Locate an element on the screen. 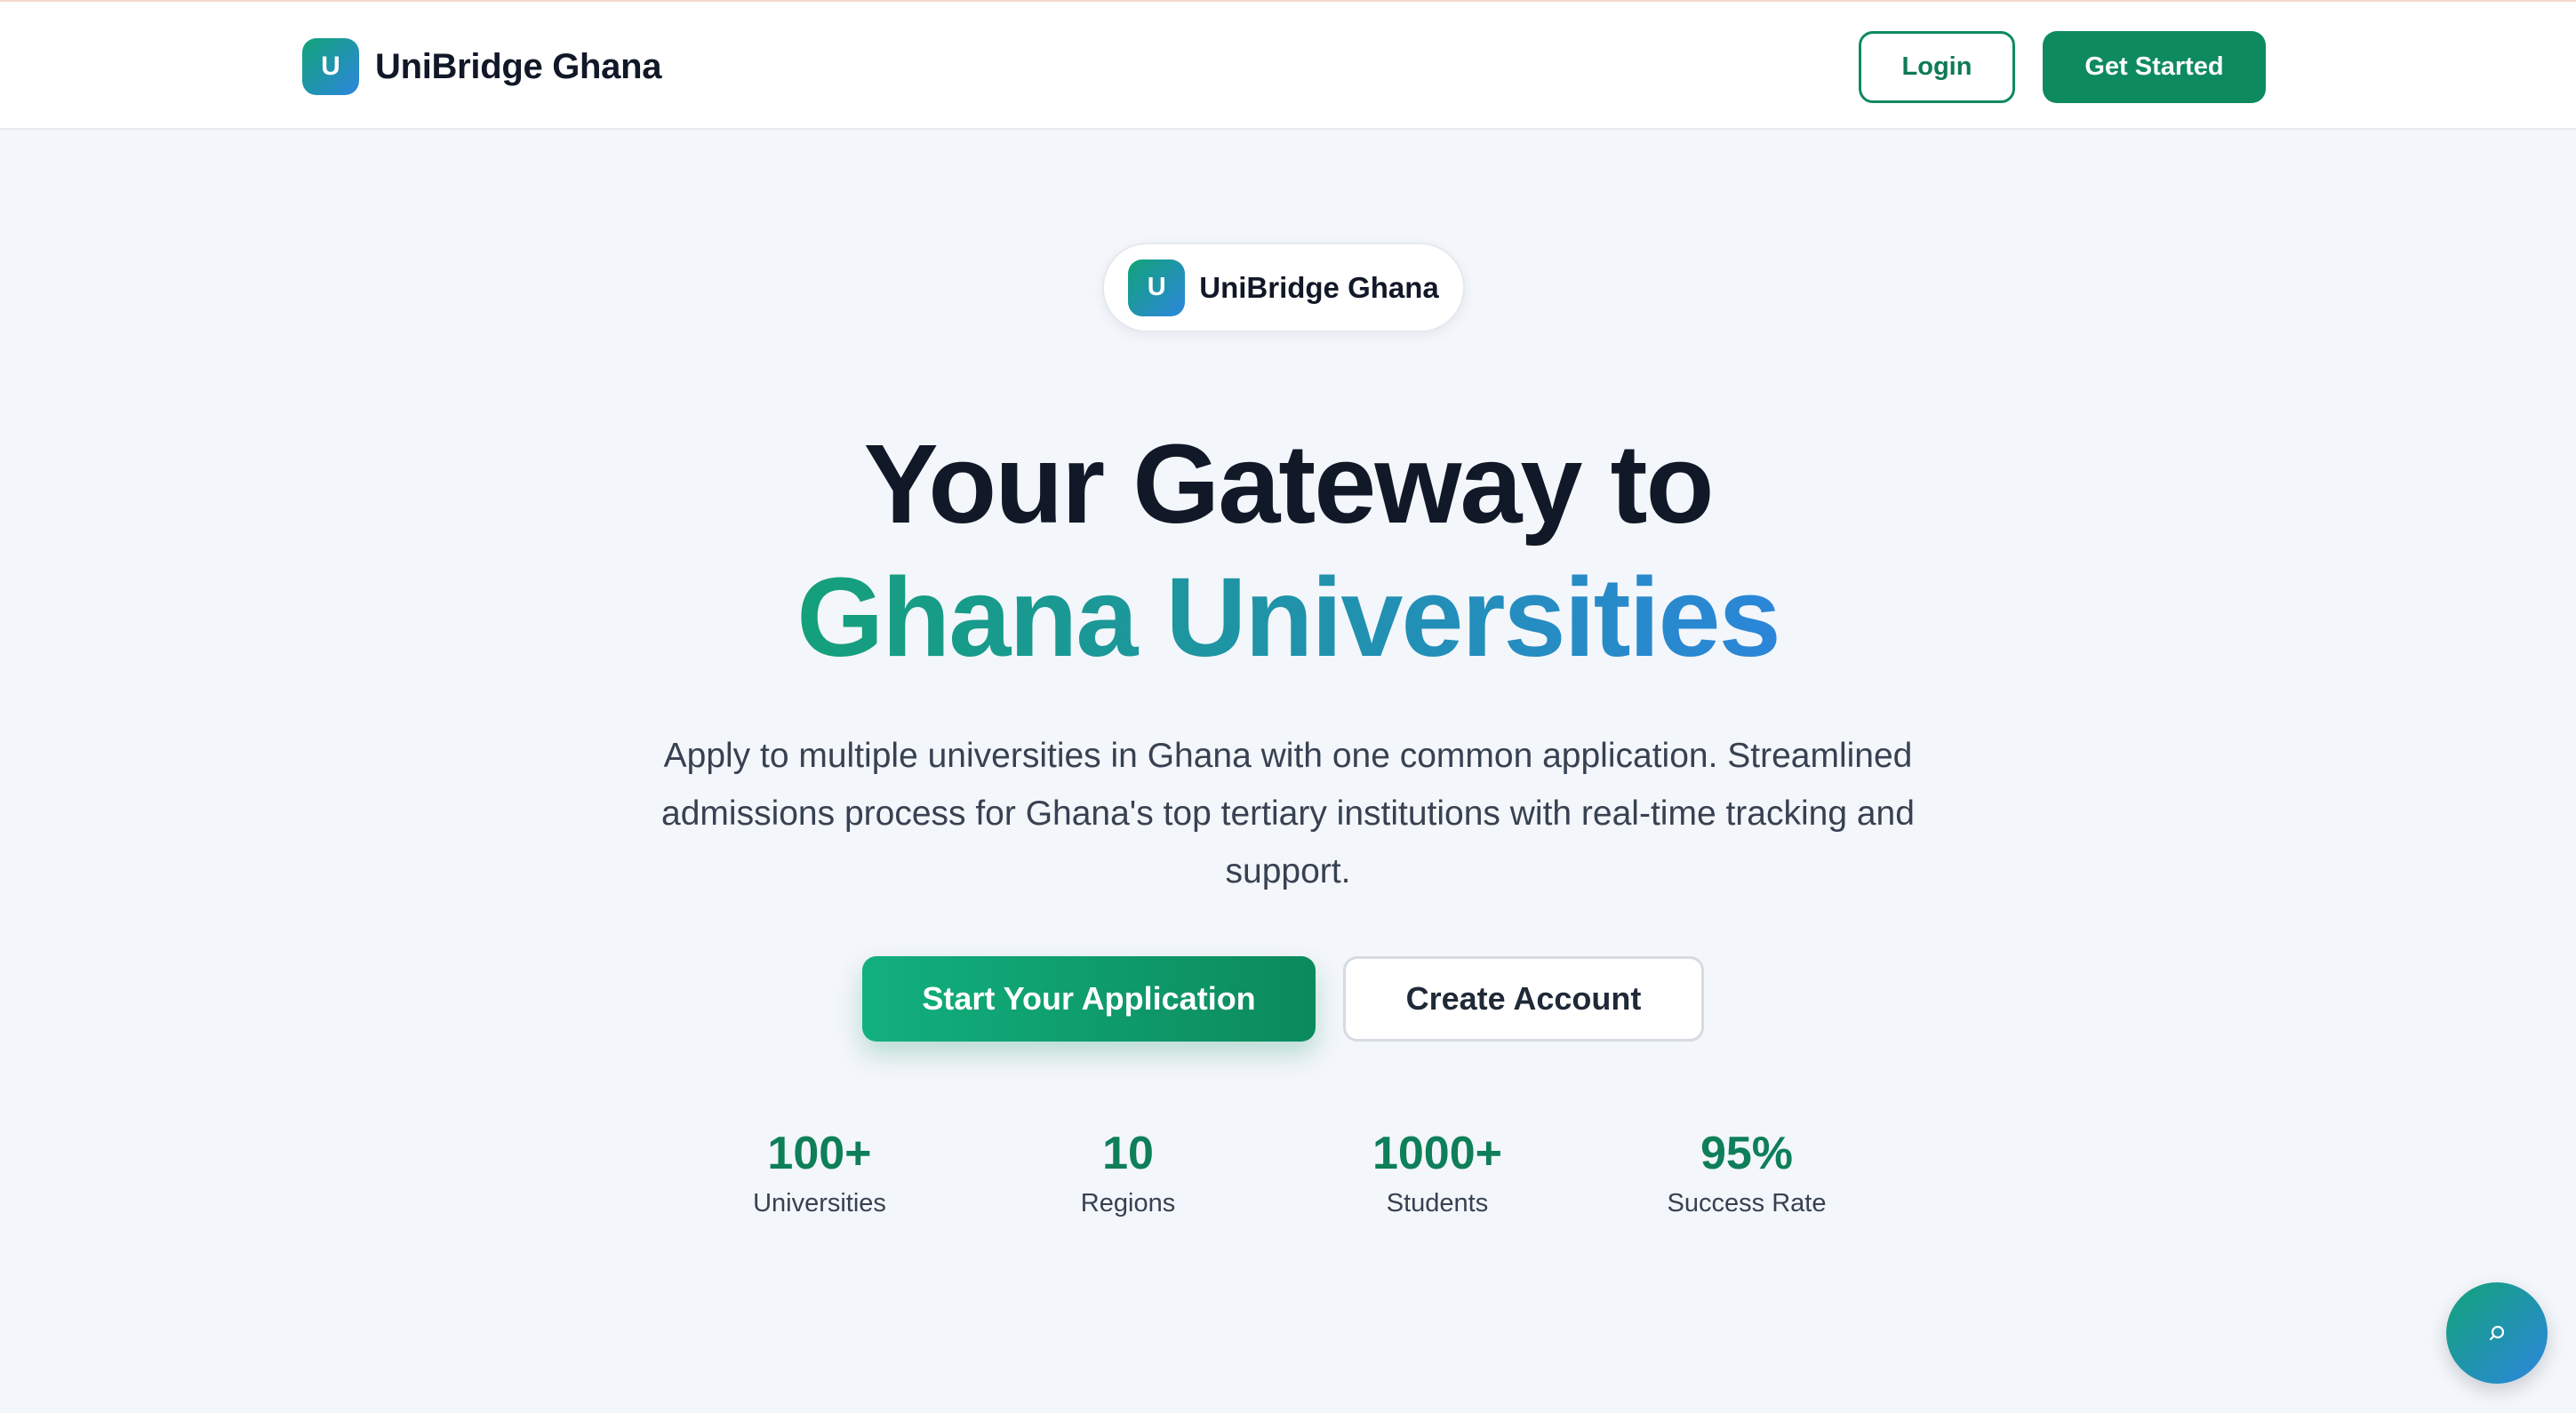 The width and height of the screenshot is (2576, 1413). create-account-button: Create Account is located at coordinates (1523, 999).